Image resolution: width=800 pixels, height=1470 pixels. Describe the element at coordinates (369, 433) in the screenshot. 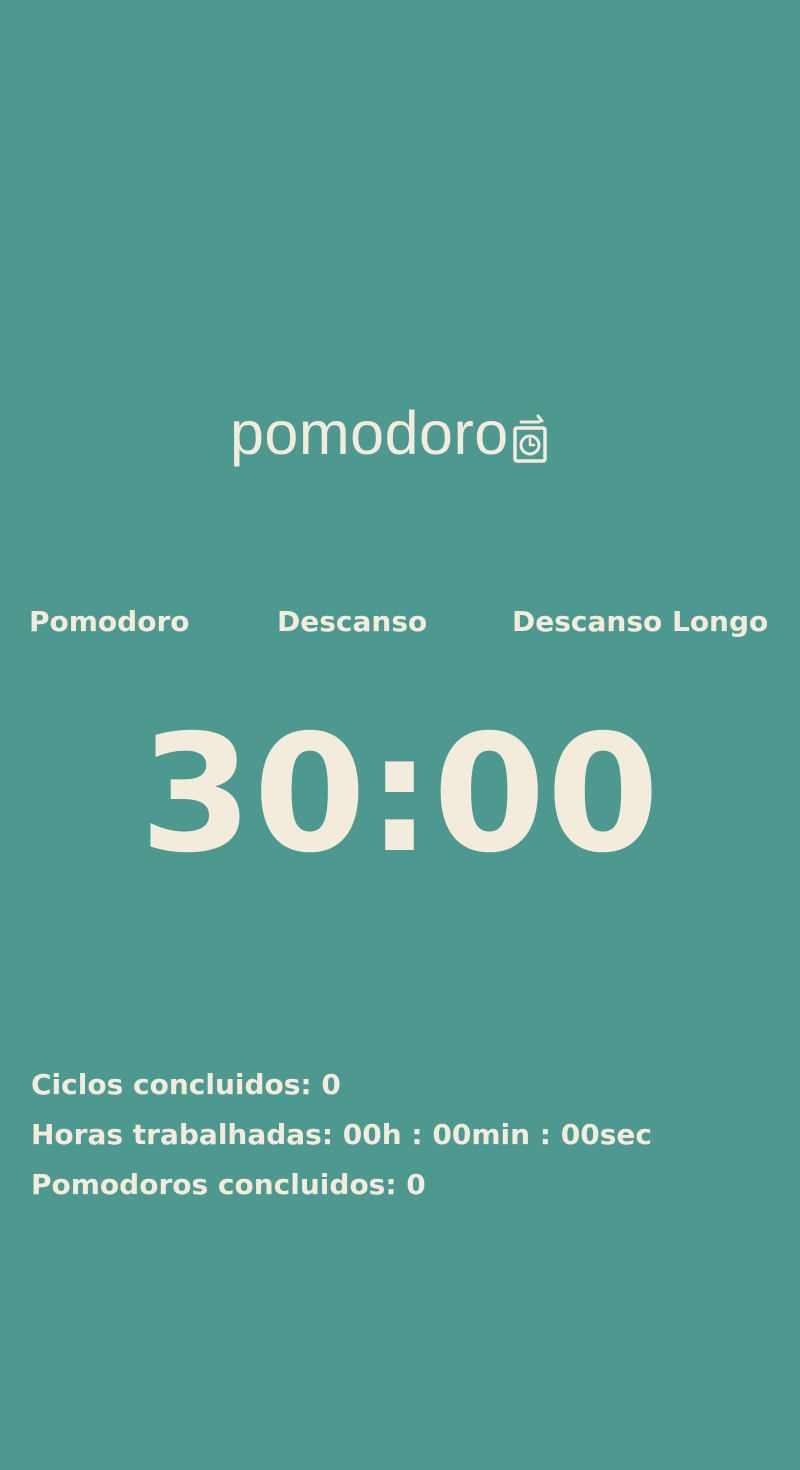

I see `logo-text: pomodoro` at that location.